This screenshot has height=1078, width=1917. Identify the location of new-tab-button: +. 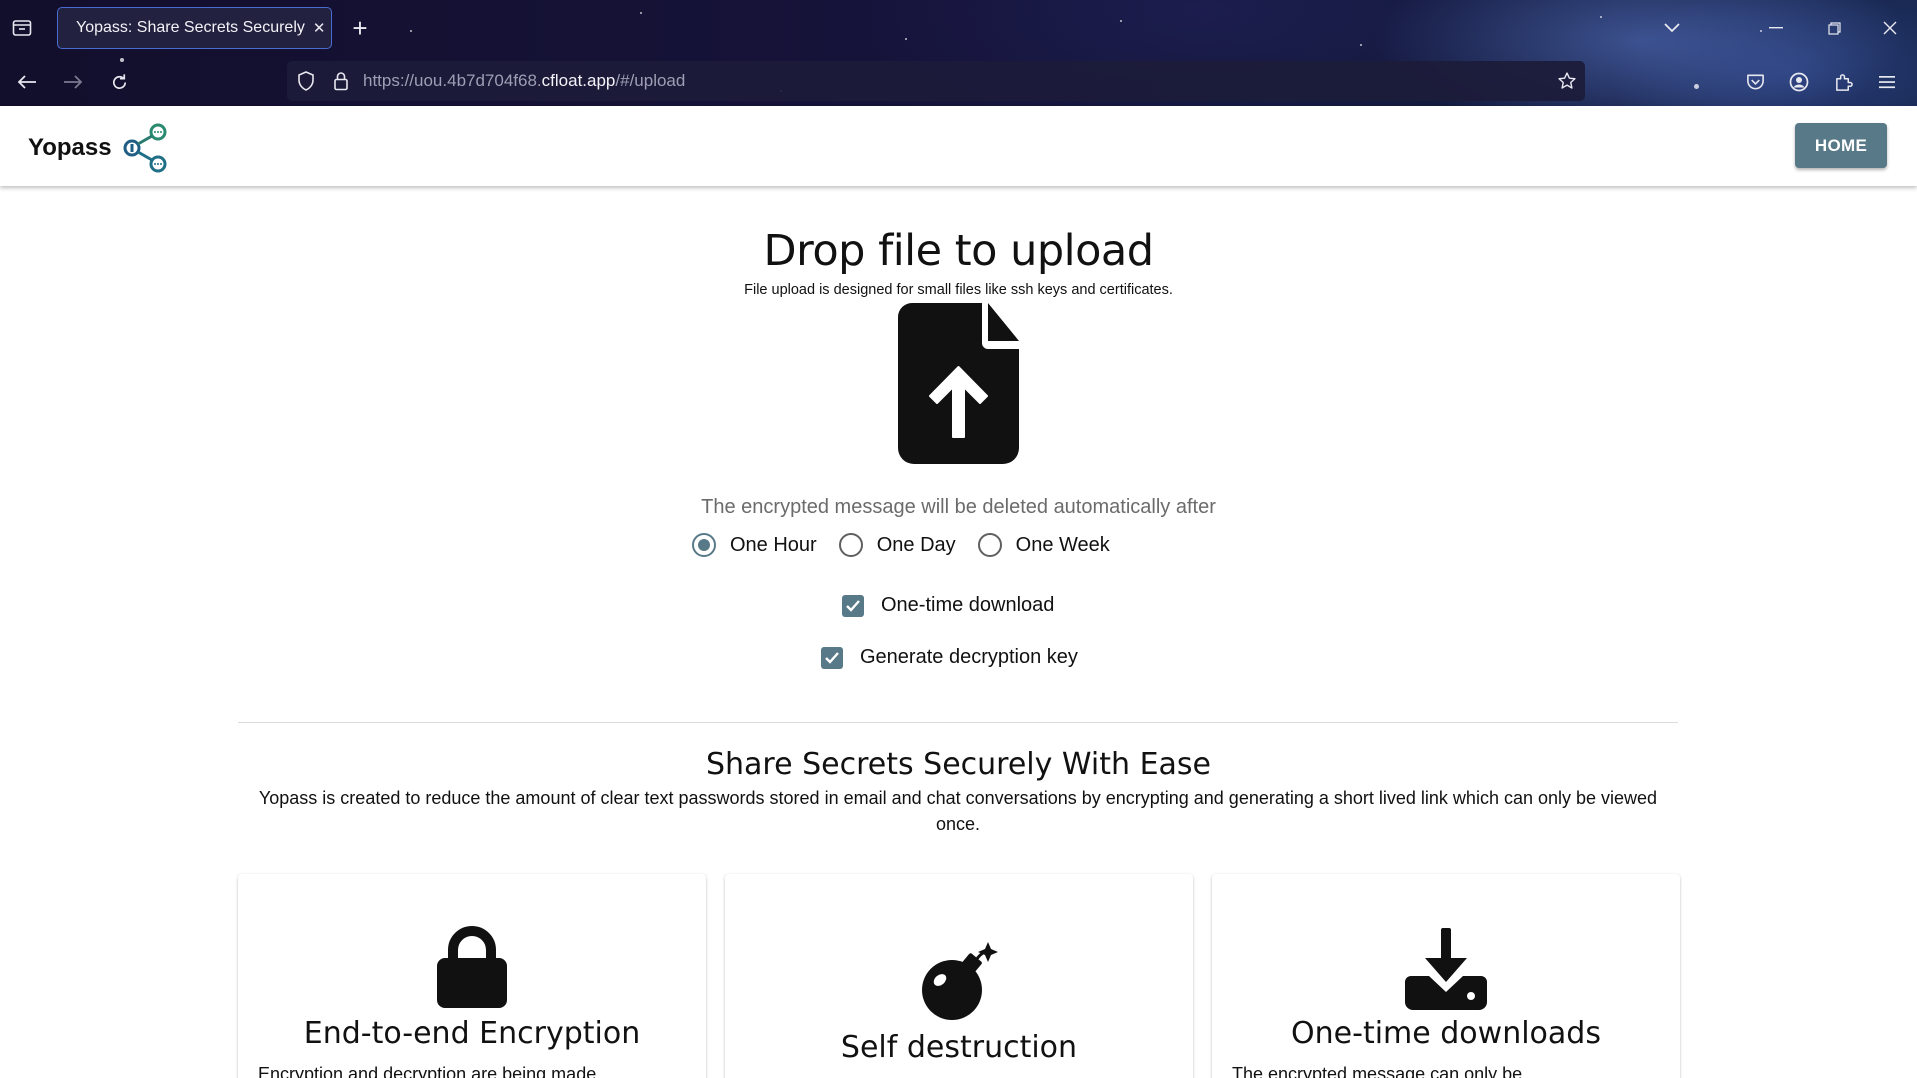
(360, 27).